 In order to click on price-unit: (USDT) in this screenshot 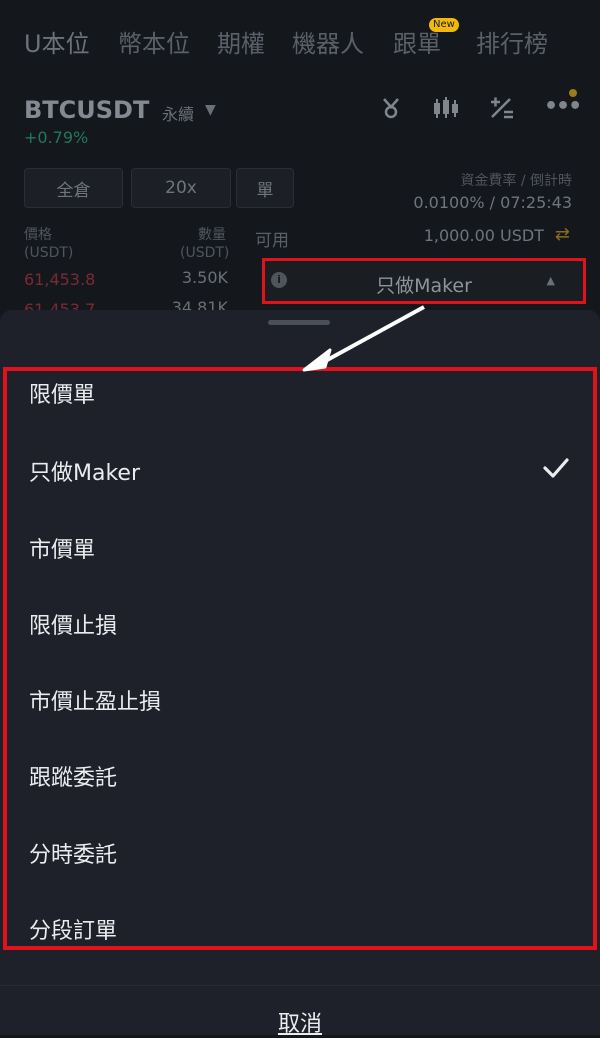, I will do `click(49, 253)`.